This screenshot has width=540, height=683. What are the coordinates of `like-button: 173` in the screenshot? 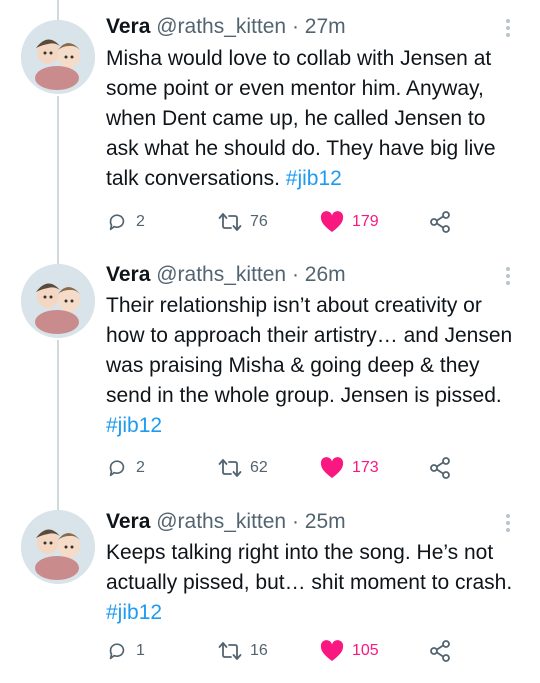 It's located at (349, 468).